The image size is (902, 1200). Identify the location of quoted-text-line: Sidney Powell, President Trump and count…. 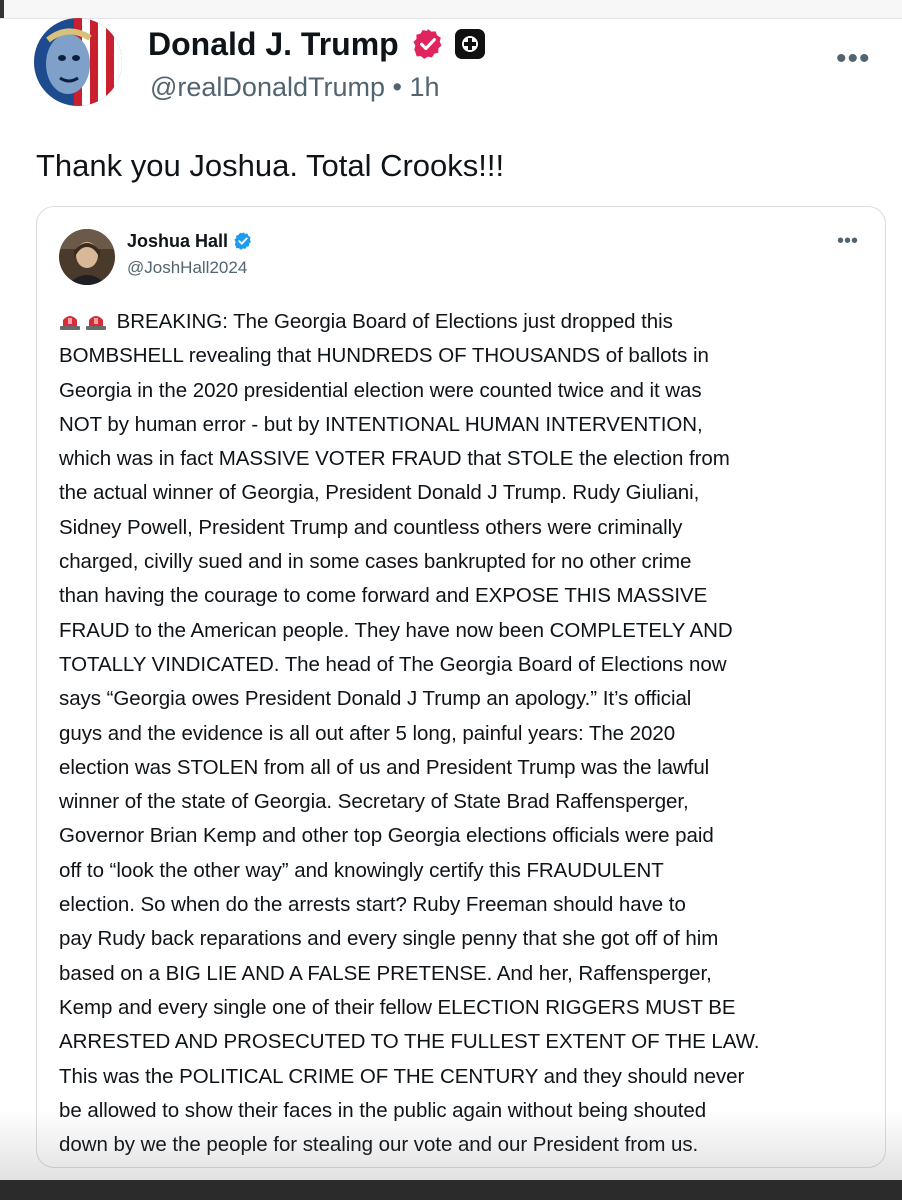
(371, 527).